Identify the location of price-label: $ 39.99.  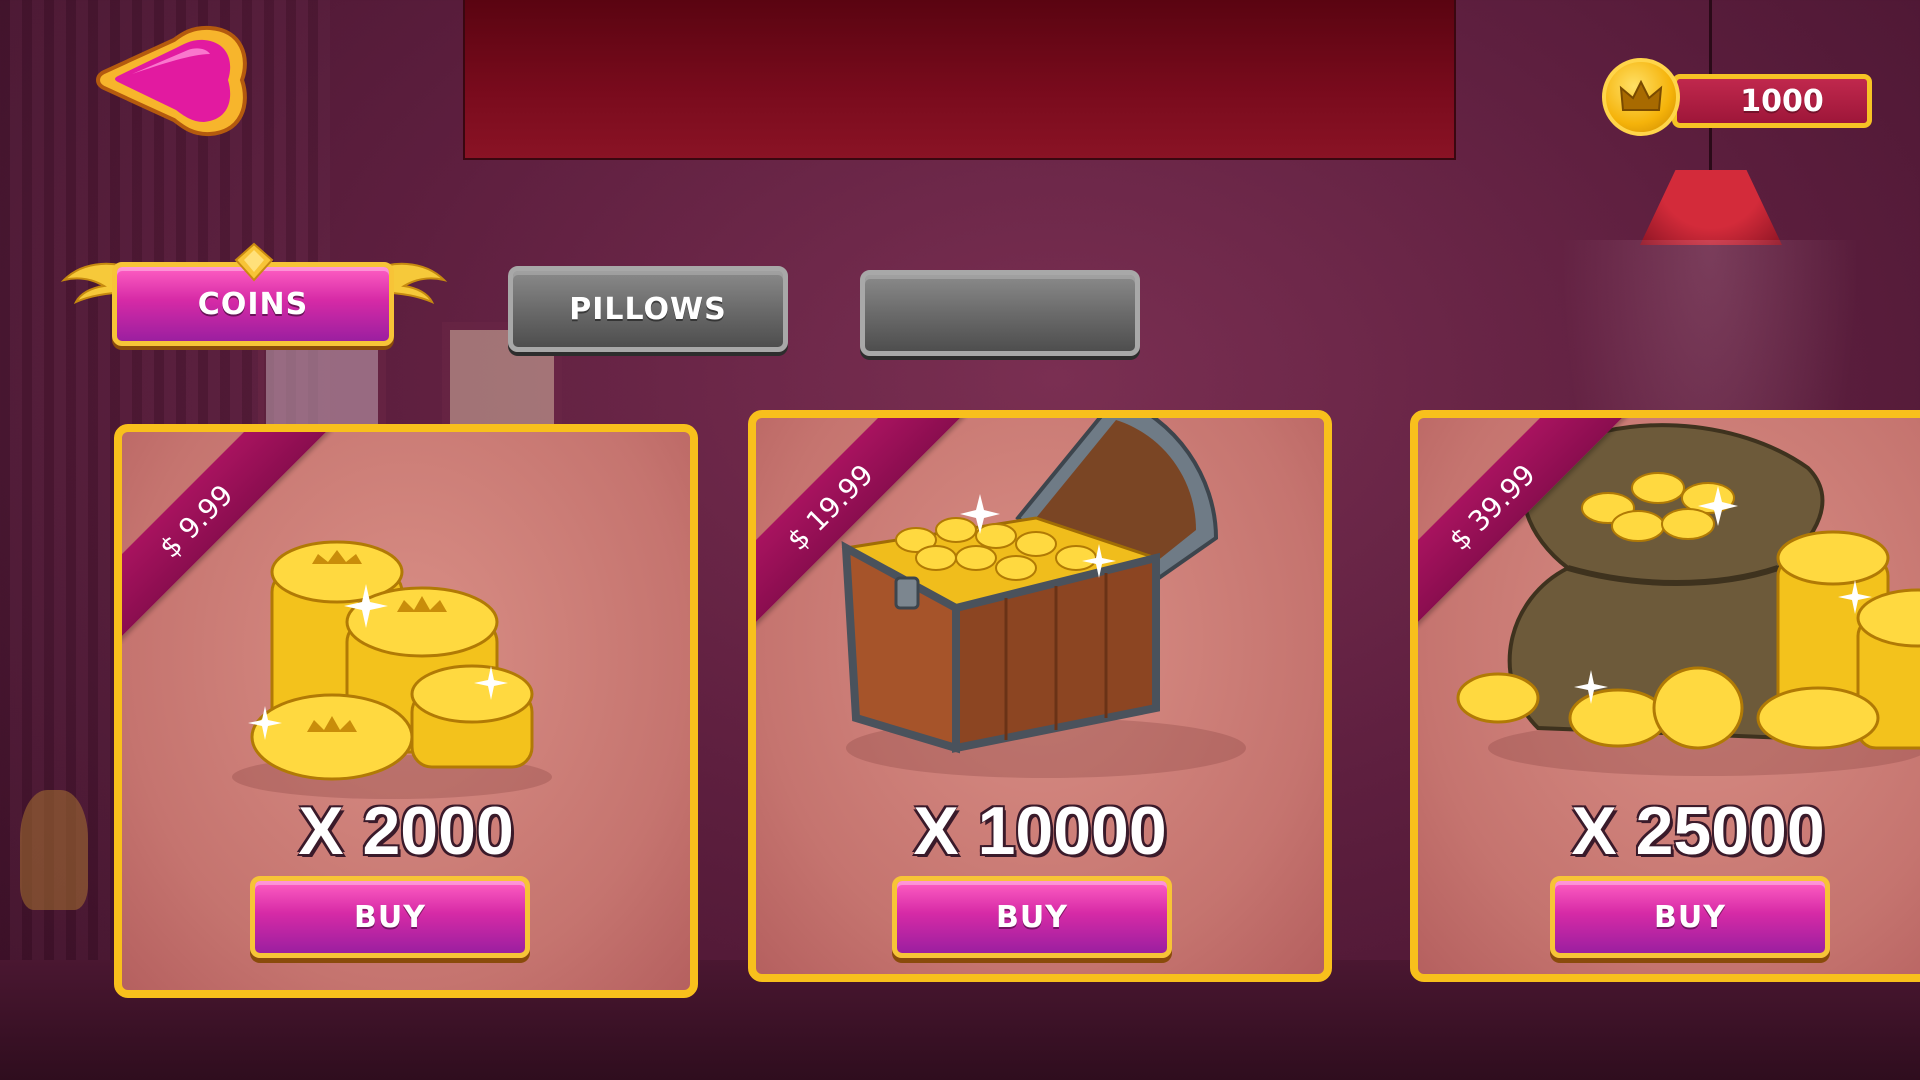
(1522, 524).